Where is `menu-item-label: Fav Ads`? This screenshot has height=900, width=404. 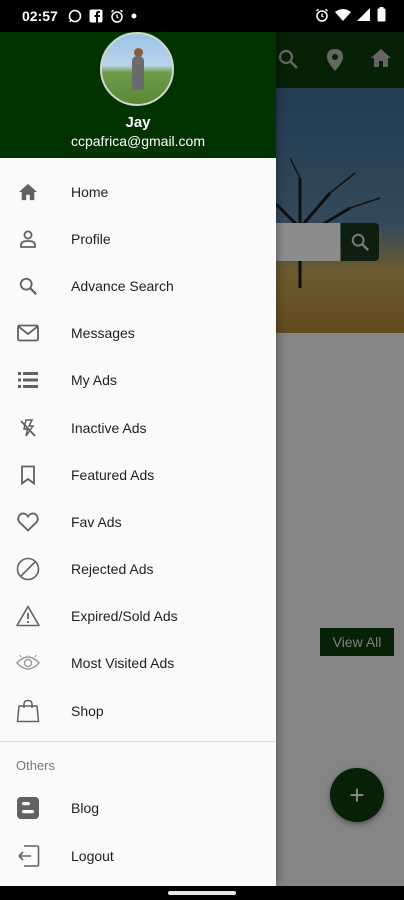
menu-item-label: Fav Ads is located at coordinates (96, 521).